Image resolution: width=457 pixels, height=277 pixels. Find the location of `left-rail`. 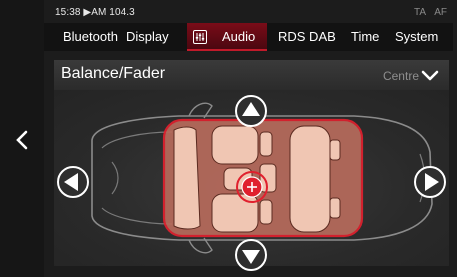

left-rail is located at coordinates (22, 138).